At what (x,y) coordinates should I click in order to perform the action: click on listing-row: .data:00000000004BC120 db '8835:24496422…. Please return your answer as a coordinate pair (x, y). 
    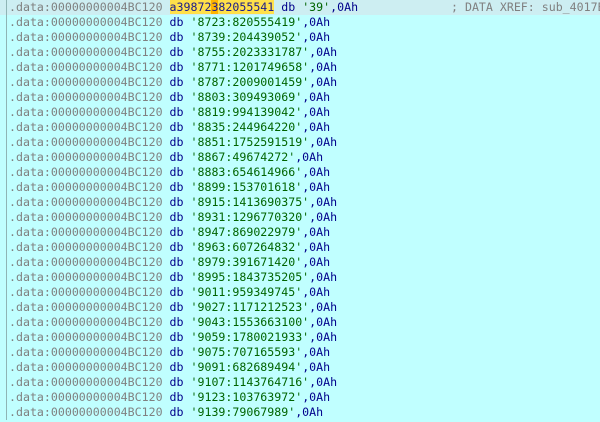
    Looking at the image, I should click on (300, 127).